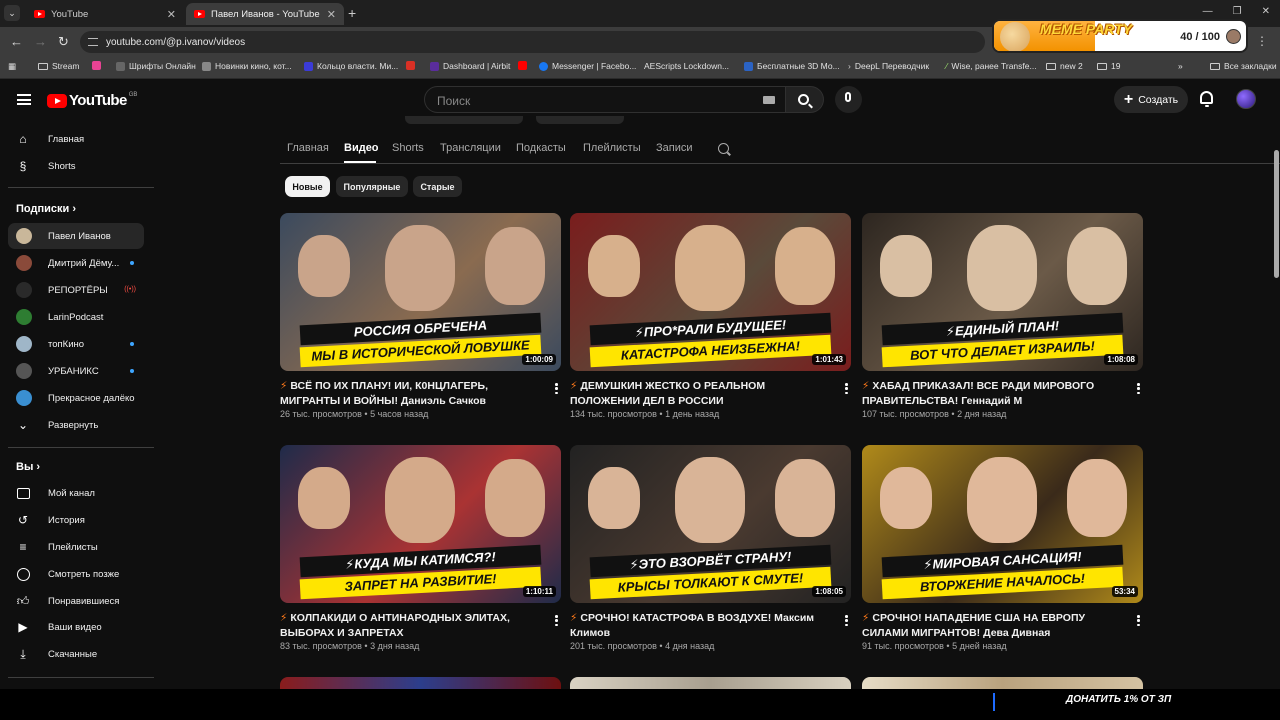 This screenshot has height=720, width=1280. Describe the element at coordinates (470, 148) in the screenshot. I see `tab-live: Трансляции` at that location.